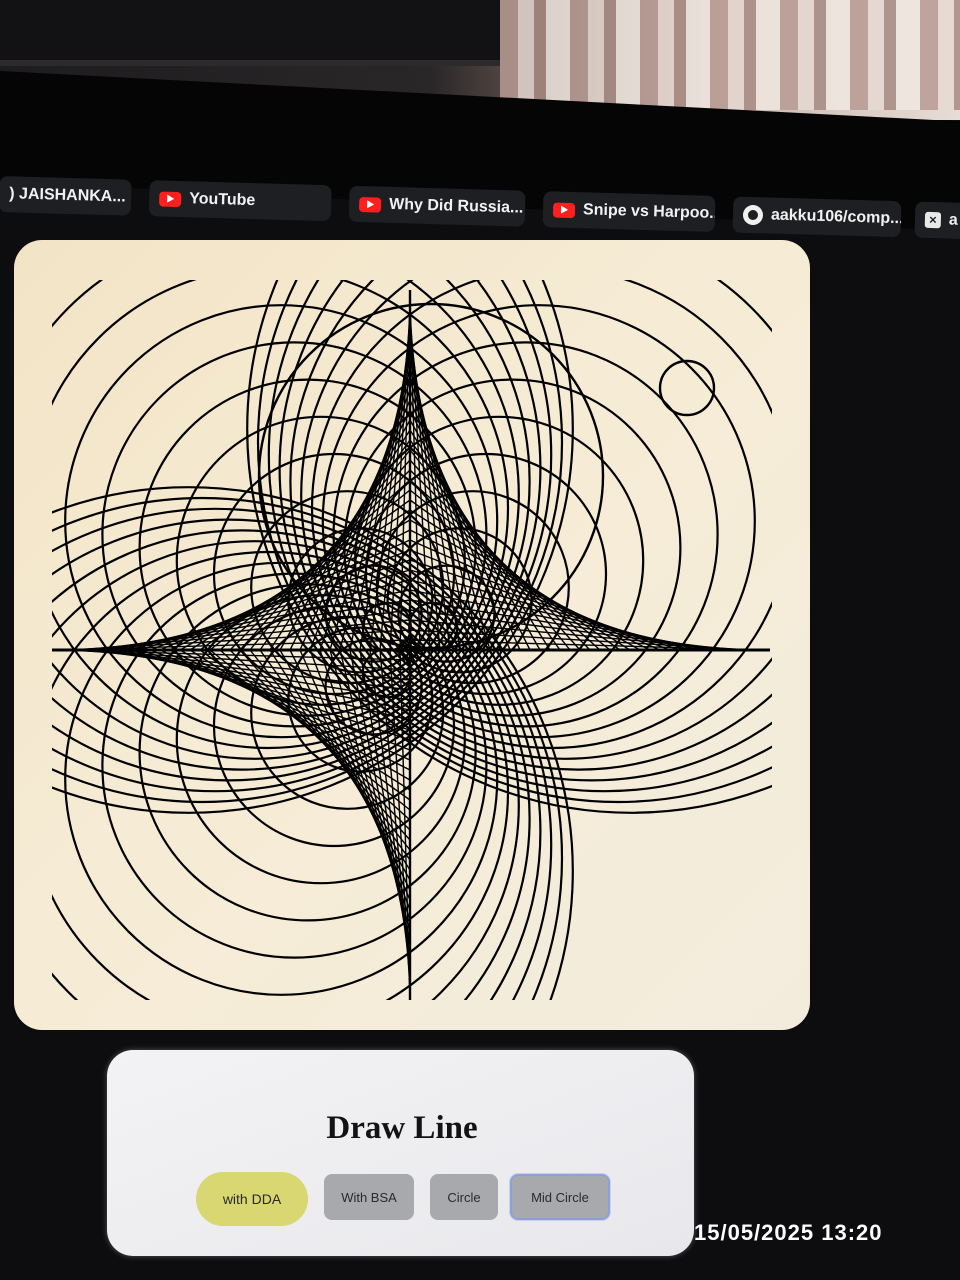 This screenshot has width=960, height=1280. I want to click on tab-partial: × a, so click(937, 220).